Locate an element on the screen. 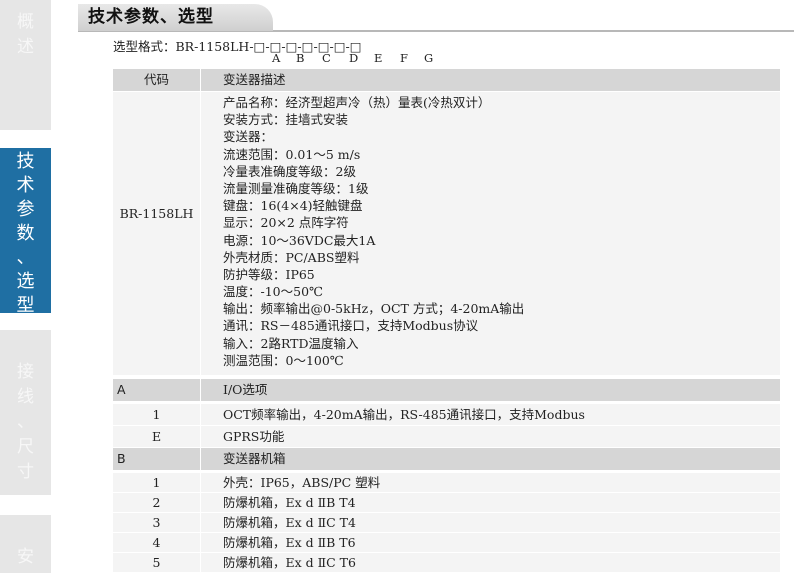 The height and width of the screenshot is (573, 794). table-row: 2 防爆机箱，Ex d ⅡB T4 is located at coordinates (446, 502).